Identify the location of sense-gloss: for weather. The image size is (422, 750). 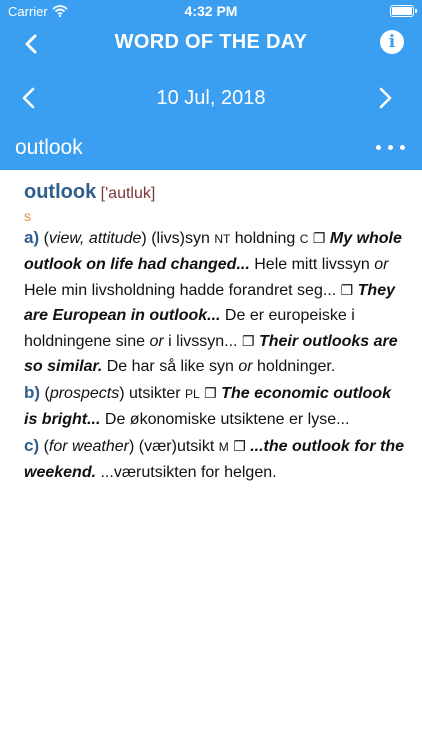
(88, 446).